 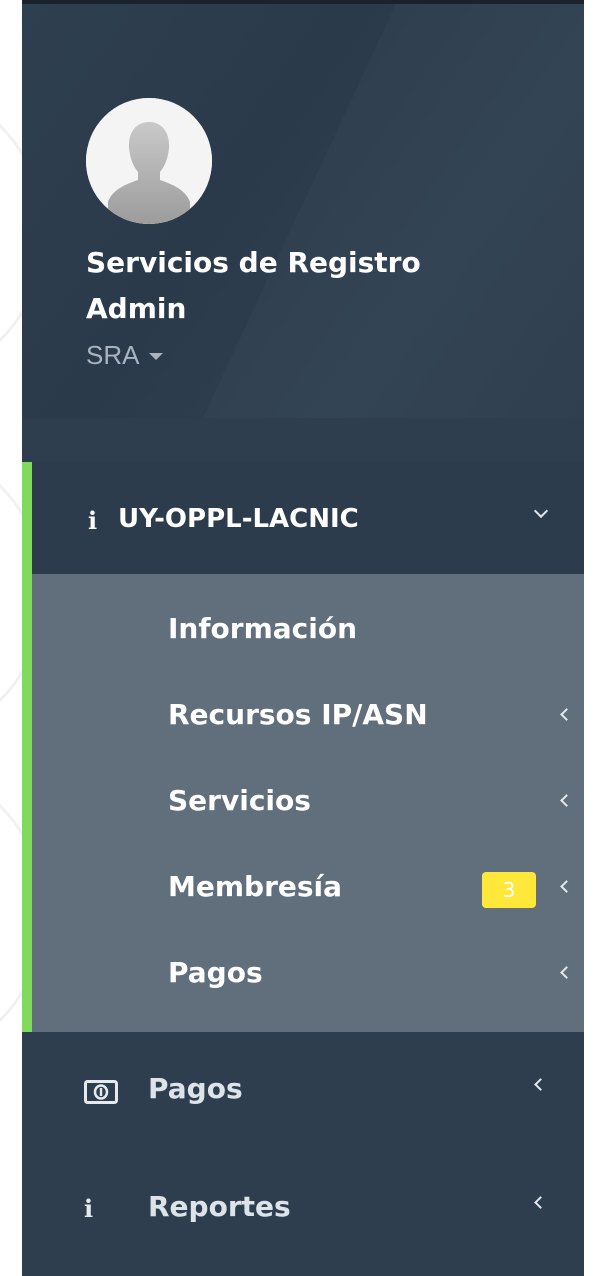 I want to click on chevron-down-icon, so click(x=541, y=511).